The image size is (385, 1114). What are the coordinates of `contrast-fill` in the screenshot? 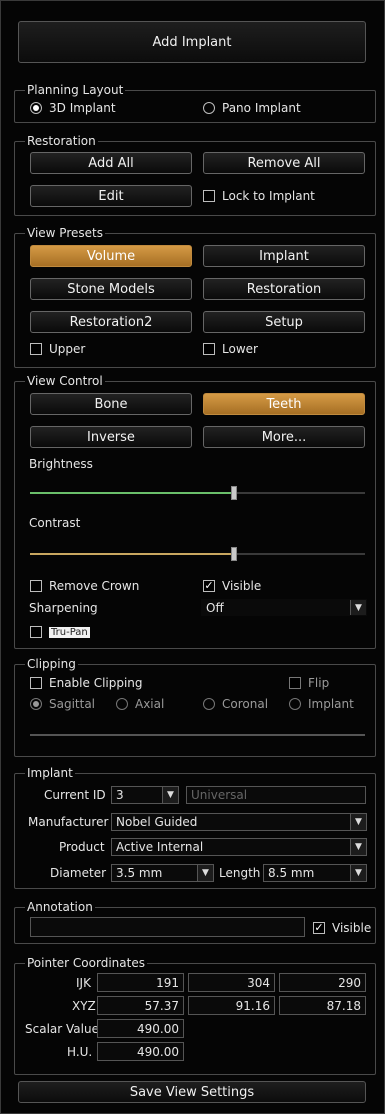 It's located at (132, 554).